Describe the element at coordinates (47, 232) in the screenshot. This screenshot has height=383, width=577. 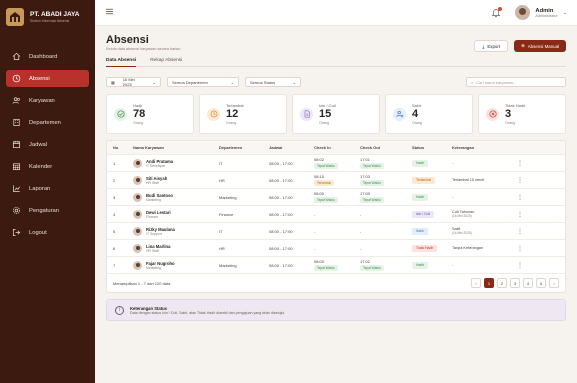
I see `sidebar-item-logout: Logout` at that location.